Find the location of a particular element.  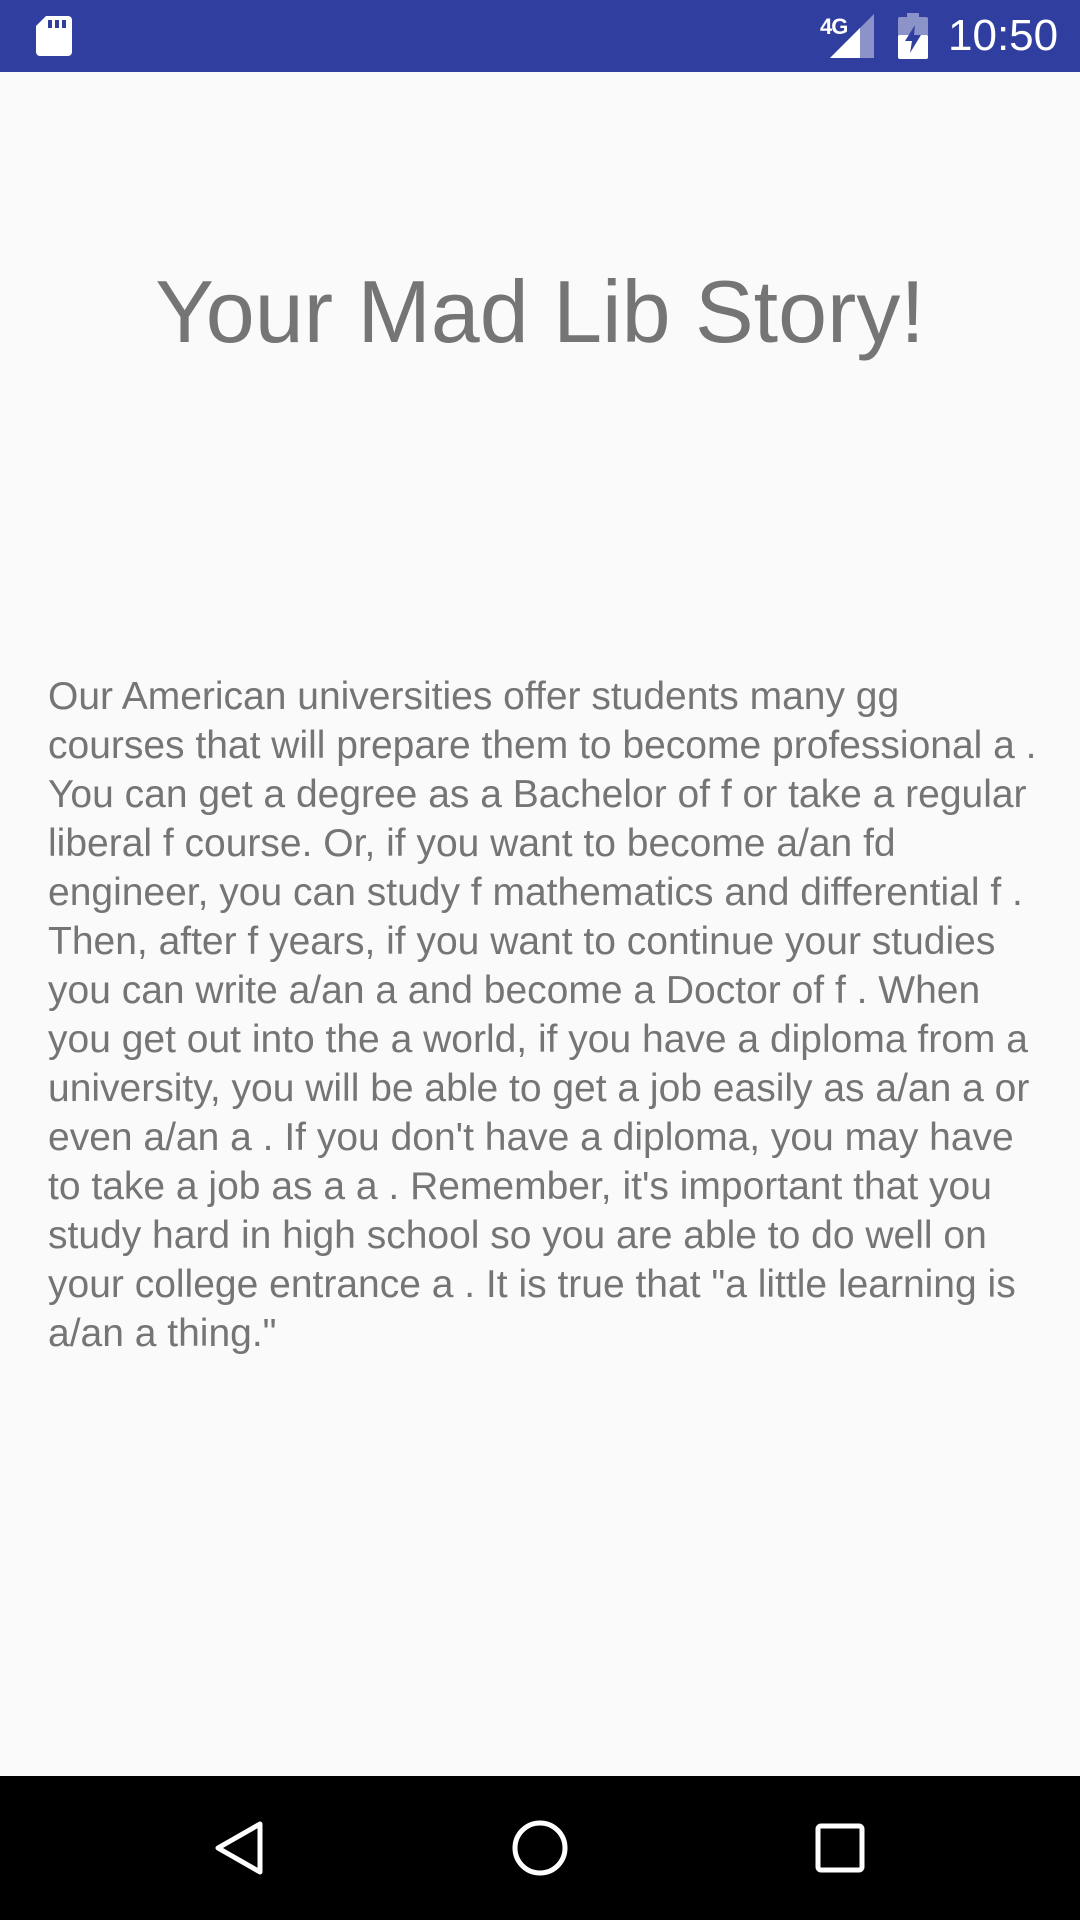

sd-card-icon is located at coordinates (54, 36).